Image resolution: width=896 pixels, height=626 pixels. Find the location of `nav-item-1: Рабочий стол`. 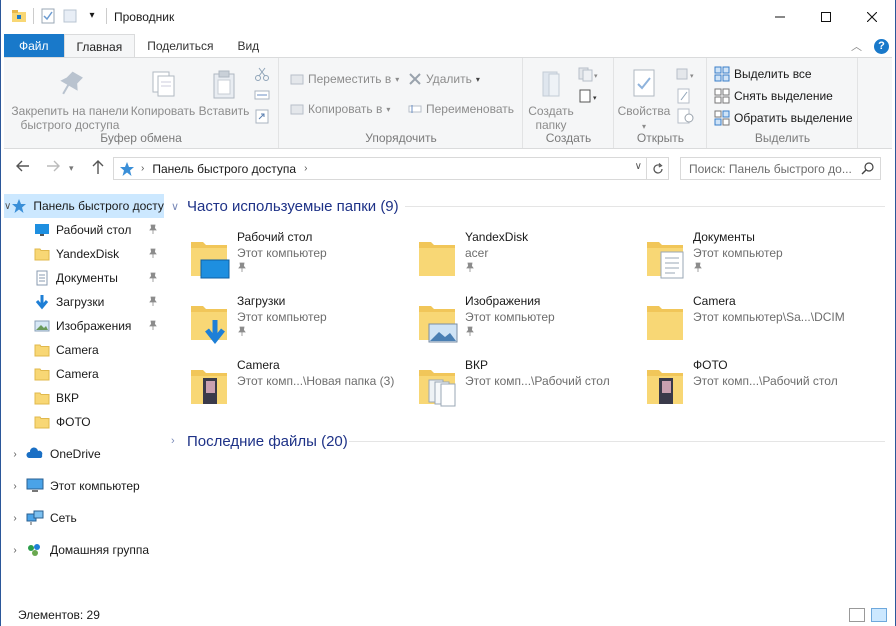

nav-item-1: Рабочий стол is located at coordinates (84, 230).